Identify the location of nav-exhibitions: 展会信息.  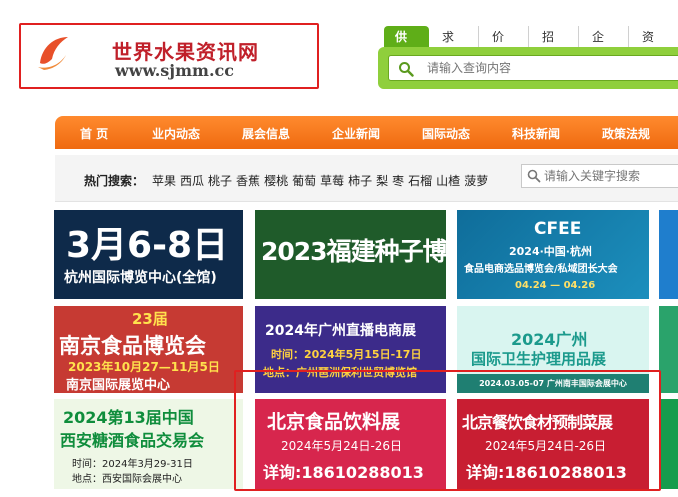
(266, 133).